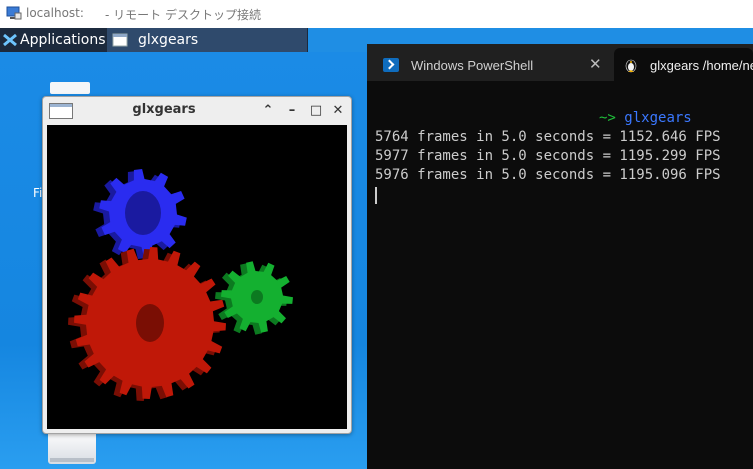 Image resolution: width=753 pixels, height=469 pixels. I want to click on powershell-icon, so click(391, 65).